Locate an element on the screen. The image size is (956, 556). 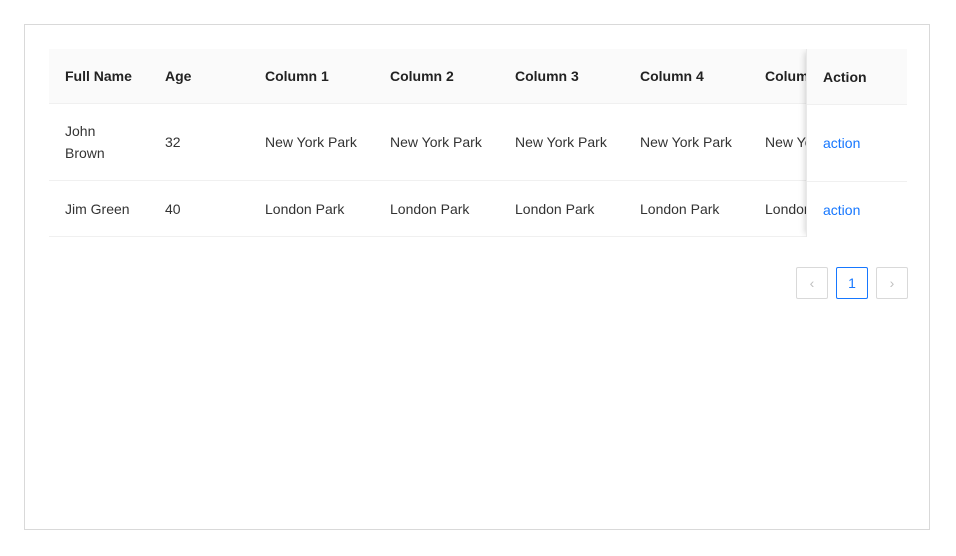
header-age: Age is located at coordinates (178, 76).